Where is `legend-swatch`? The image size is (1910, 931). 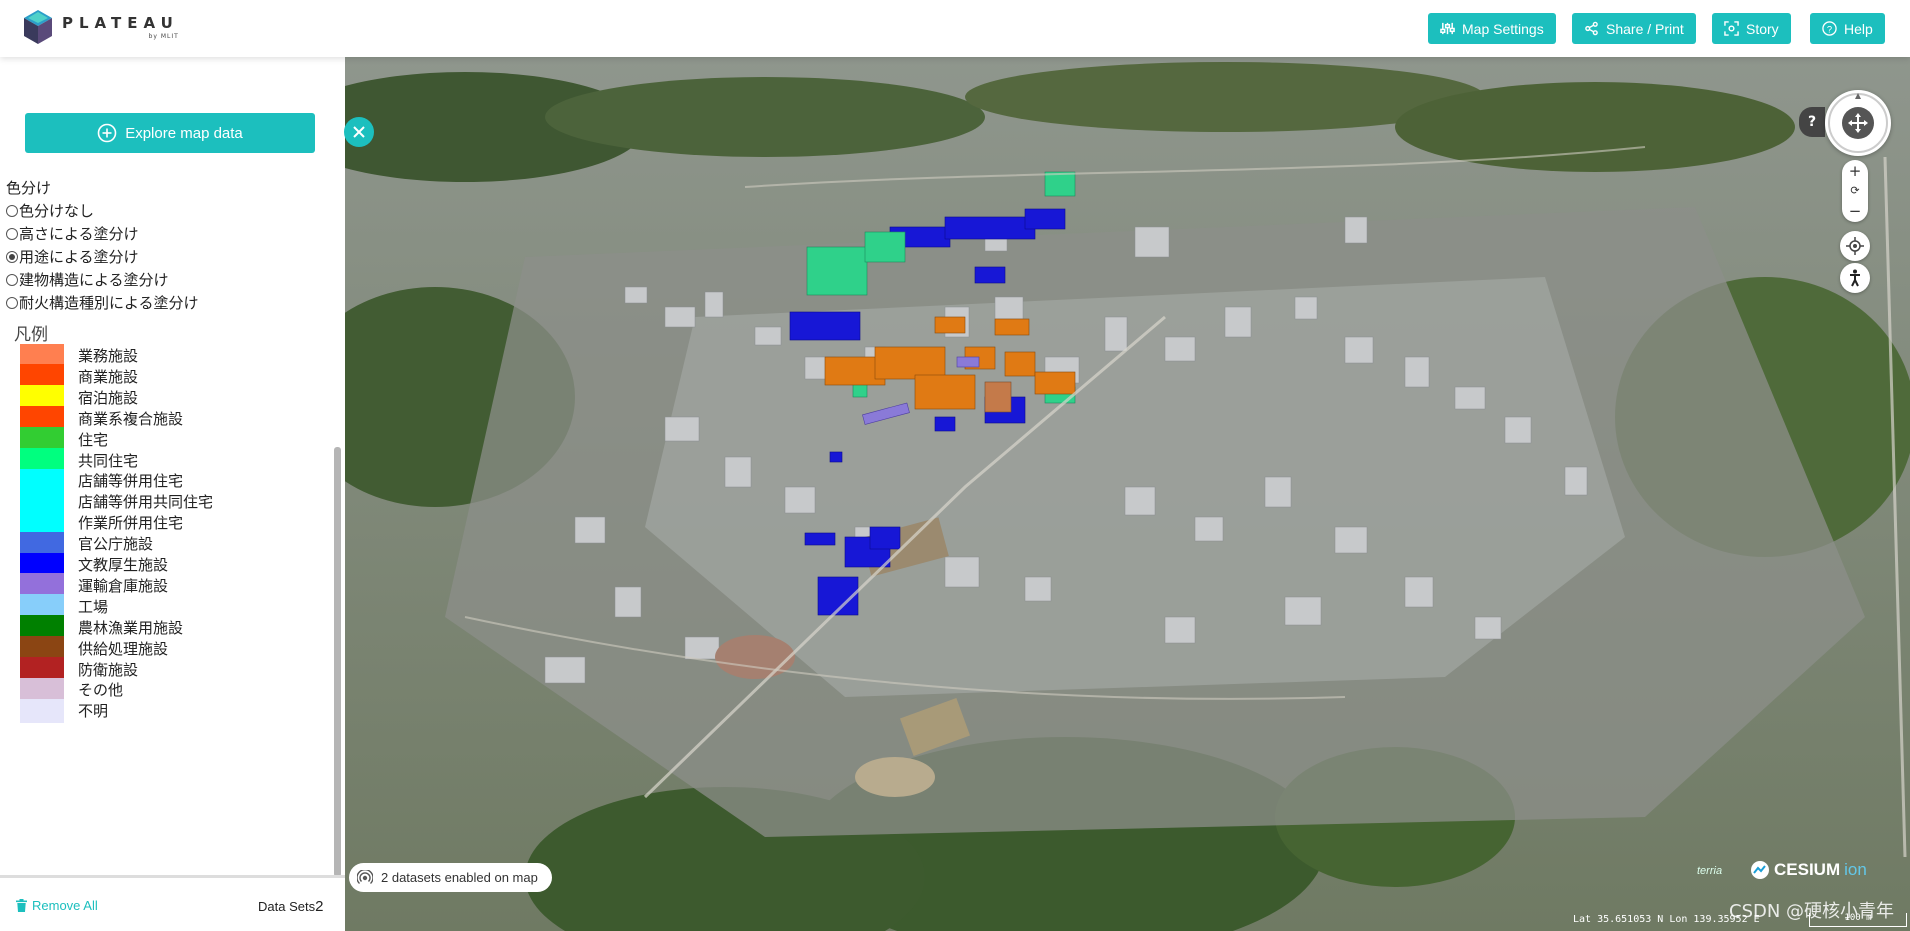 legend-swatch is located at coordinates (42, 710).